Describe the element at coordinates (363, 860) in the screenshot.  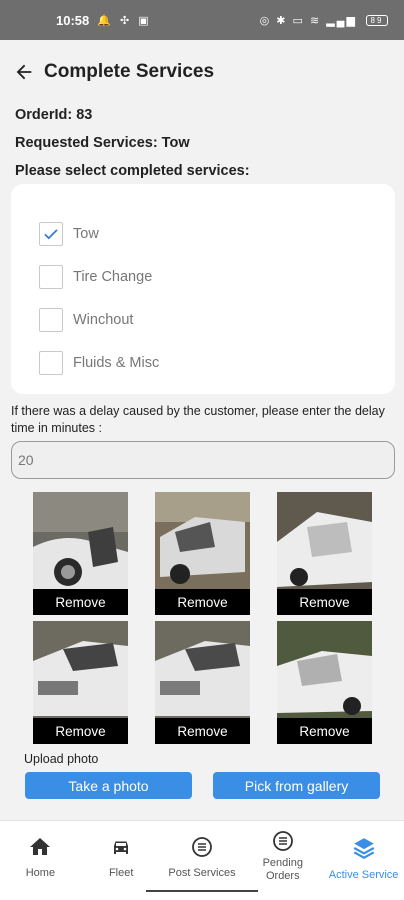
I see `nav-active-service: Active Service` at that location.